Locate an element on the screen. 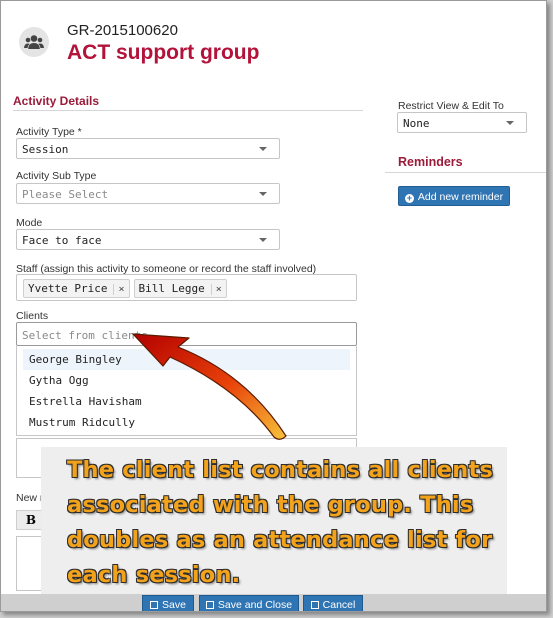  users-icon is located at coordinates (34, 42).